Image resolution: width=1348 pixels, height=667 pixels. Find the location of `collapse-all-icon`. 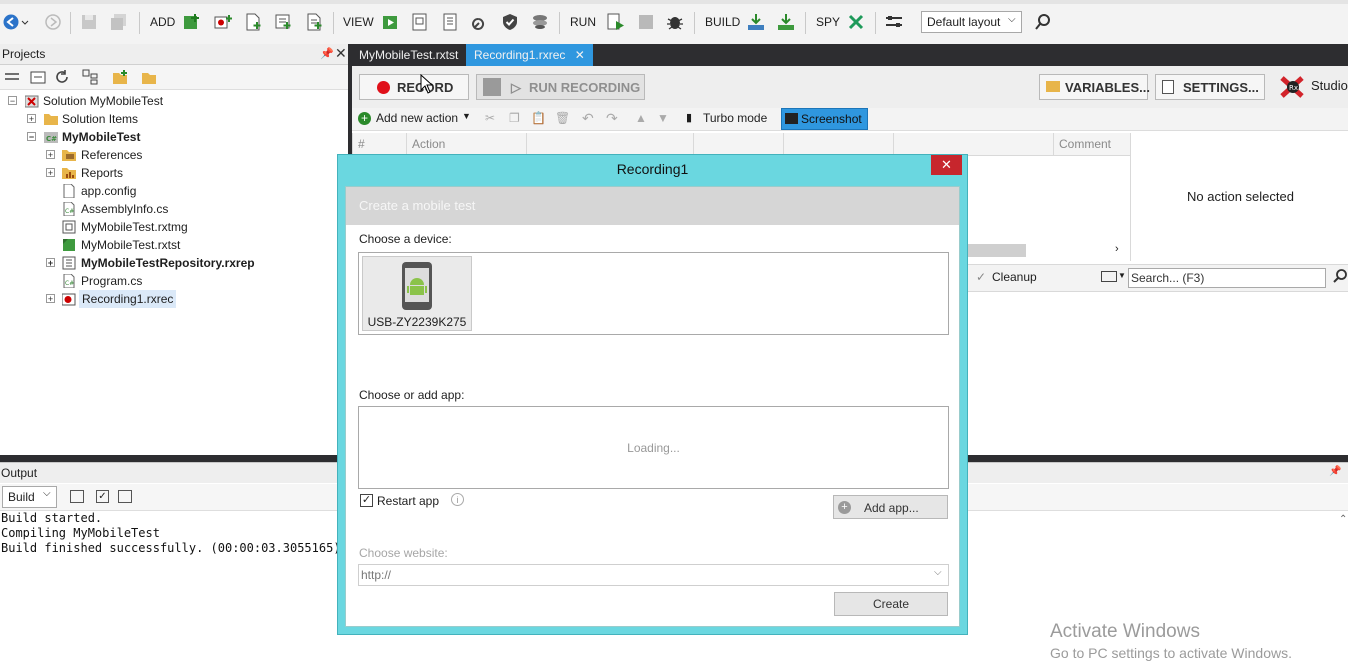

collapse-all-icon is located at coordinates (38, 78).